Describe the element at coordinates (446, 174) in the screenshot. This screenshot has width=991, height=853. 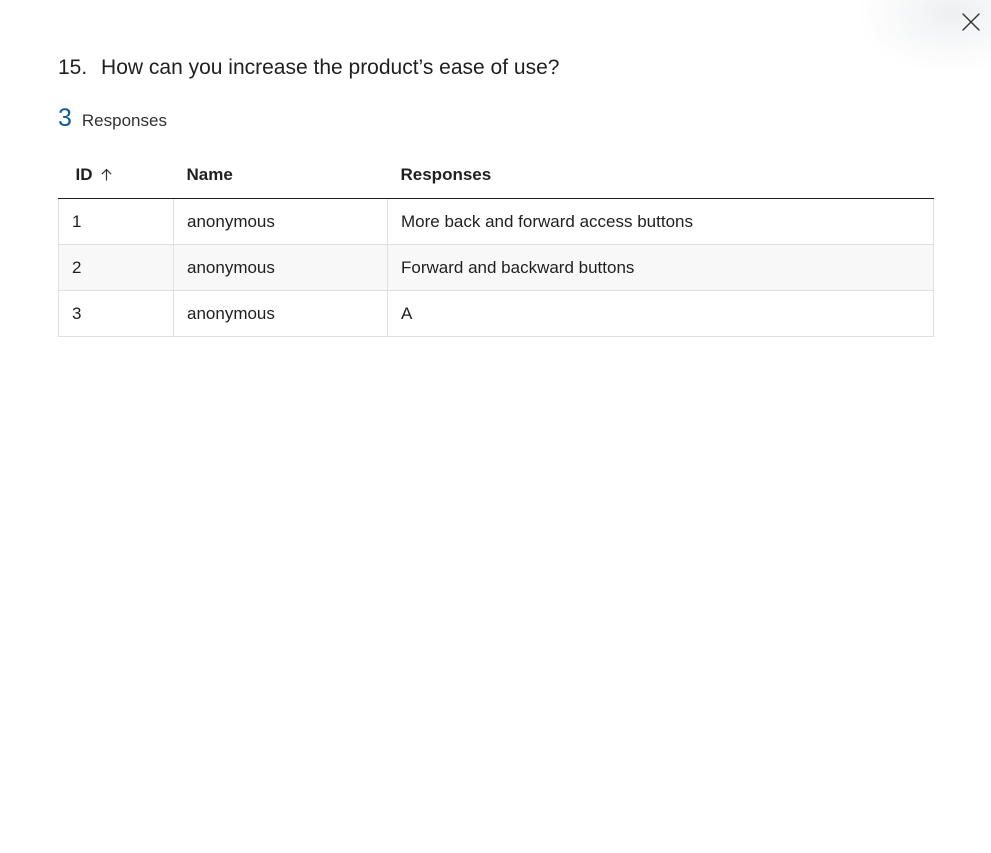
I see `column-header-responses-label: Responses` at that location.